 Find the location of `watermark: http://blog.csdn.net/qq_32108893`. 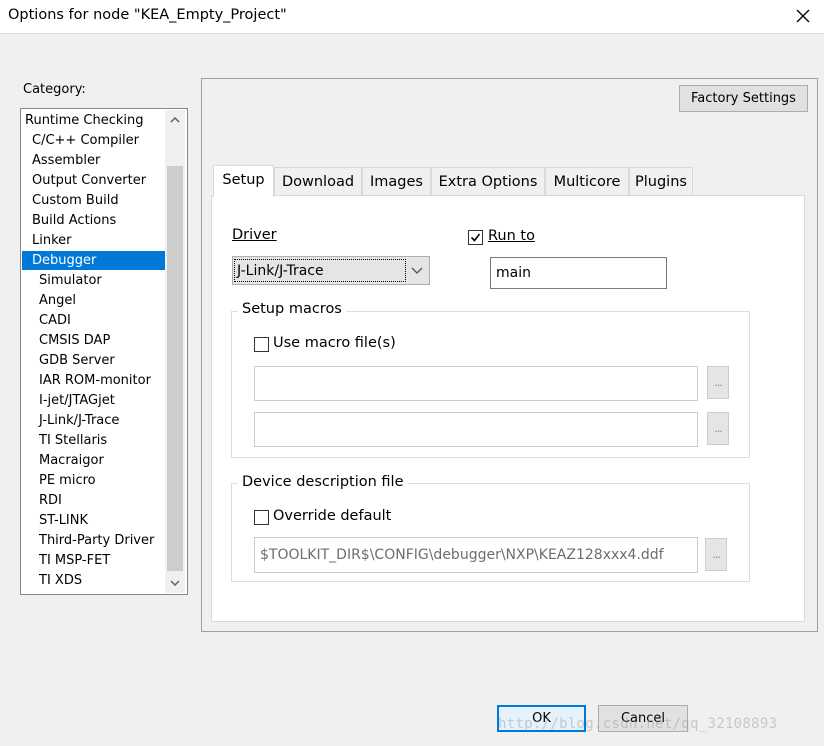

watermark: http://blog.csdn.net/qq_32108893 is located at coordinates (638, 724).